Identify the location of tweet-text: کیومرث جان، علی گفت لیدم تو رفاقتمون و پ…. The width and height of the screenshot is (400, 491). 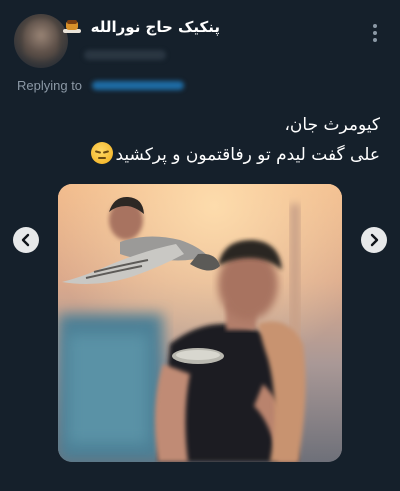
(200, 140).